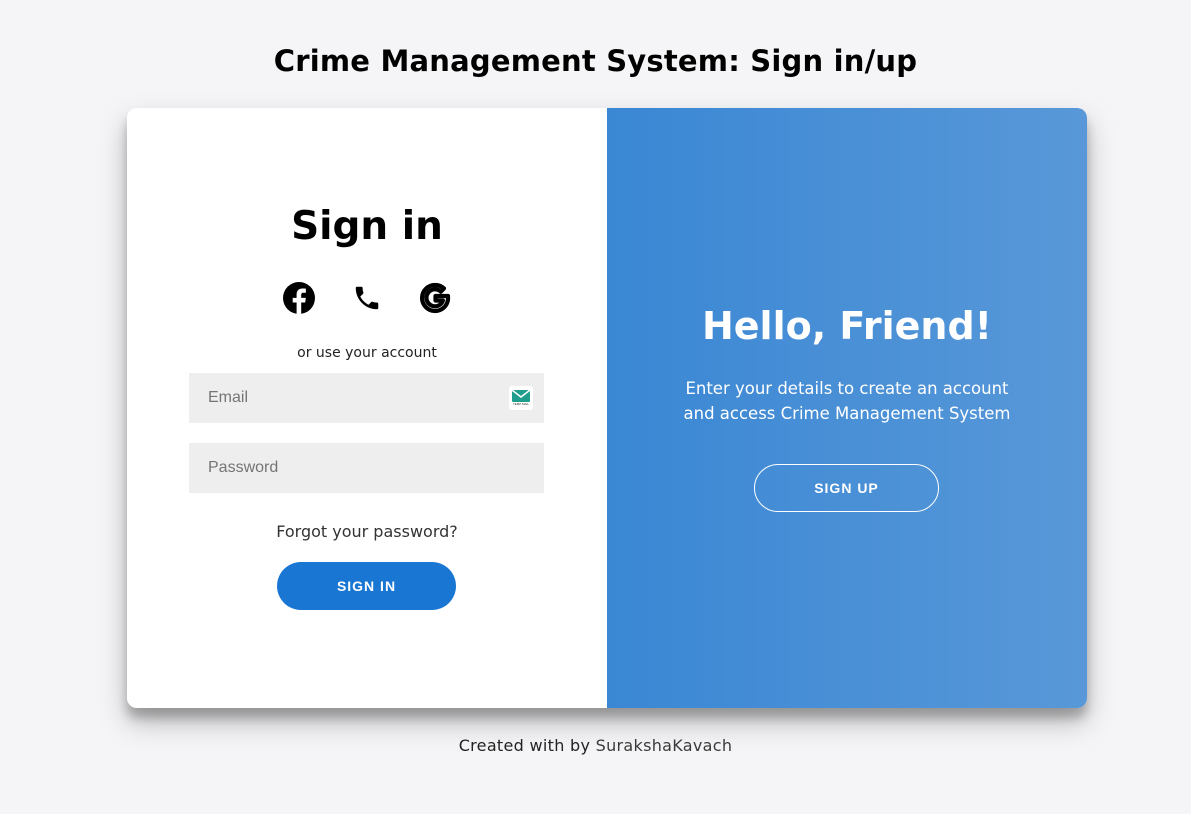 Image resolution: width=1191 pixels, height=814 pixels. Describe the element at coordinates (595, 61) in the screenshot. I see `page-title: Crime Management System: Sign in/up` at that location.